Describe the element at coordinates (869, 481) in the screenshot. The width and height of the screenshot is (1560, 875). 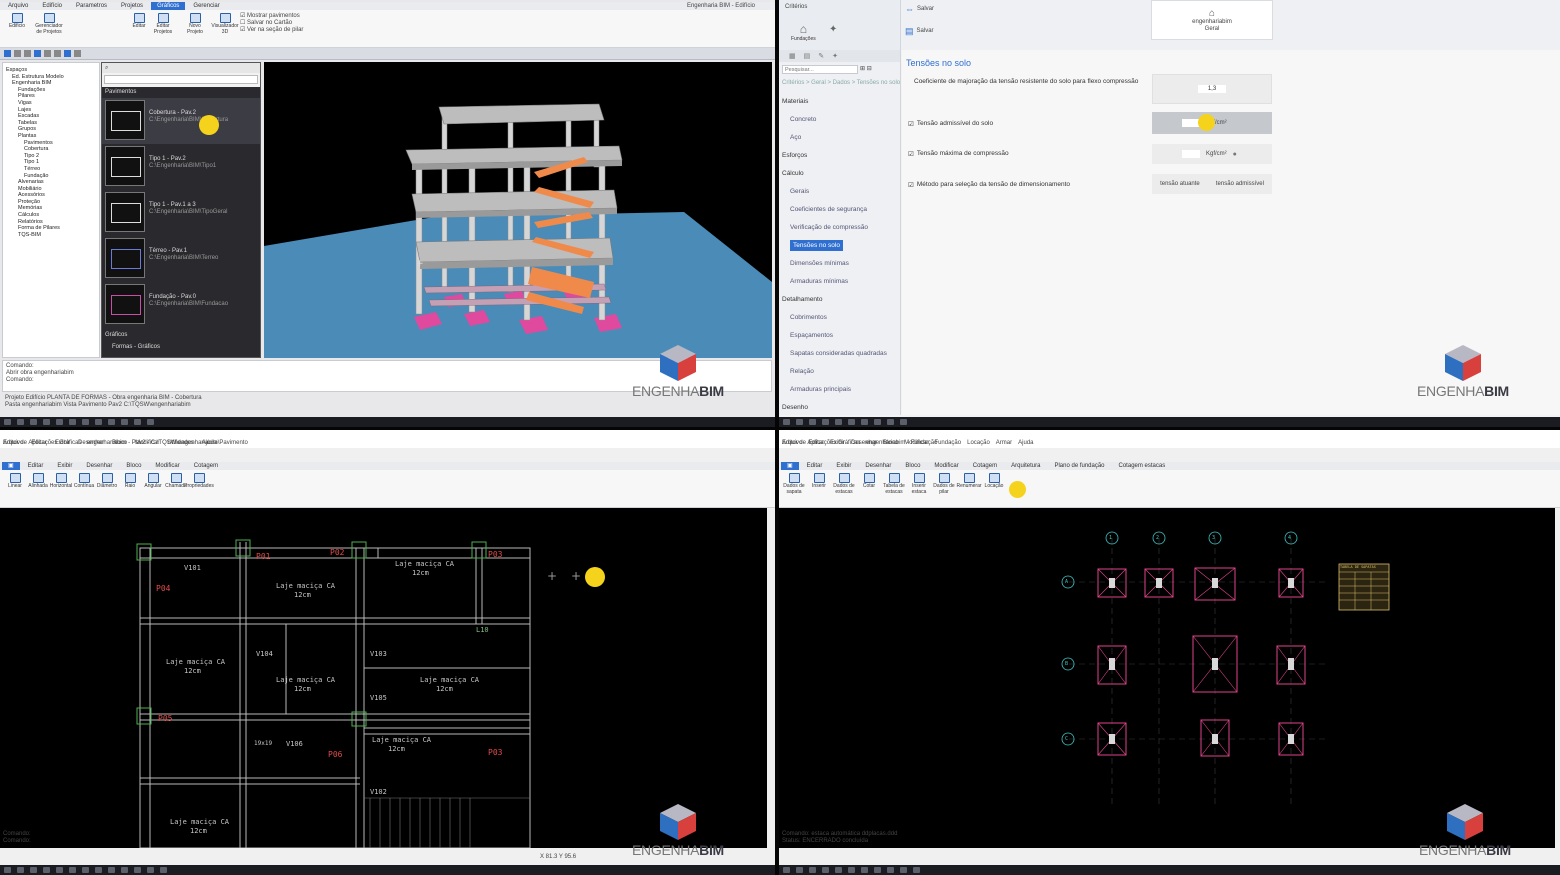
I see `ribbon-button: Cotar` at that location.